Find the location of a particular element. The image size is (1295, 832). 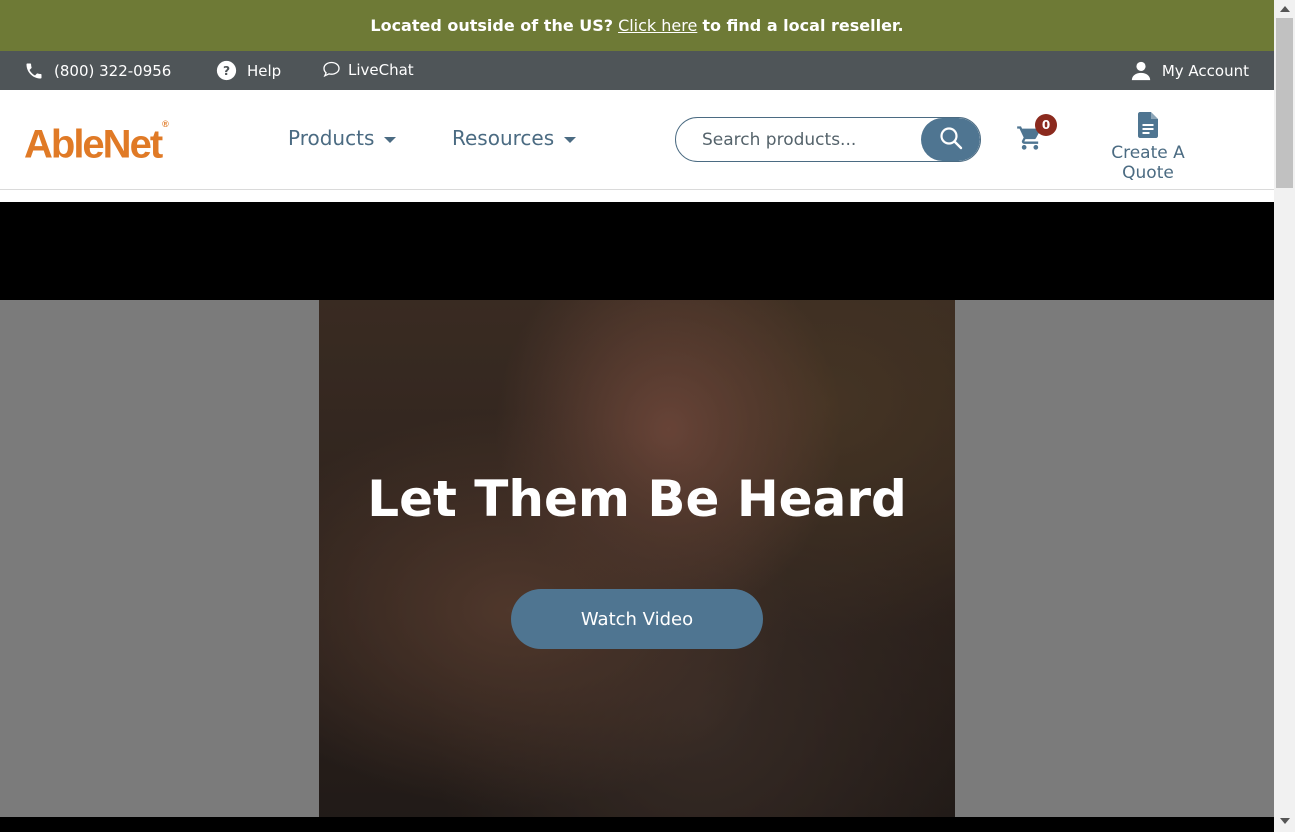

ablenet-logo: AbleNet® is located at coordinates (96, 141).